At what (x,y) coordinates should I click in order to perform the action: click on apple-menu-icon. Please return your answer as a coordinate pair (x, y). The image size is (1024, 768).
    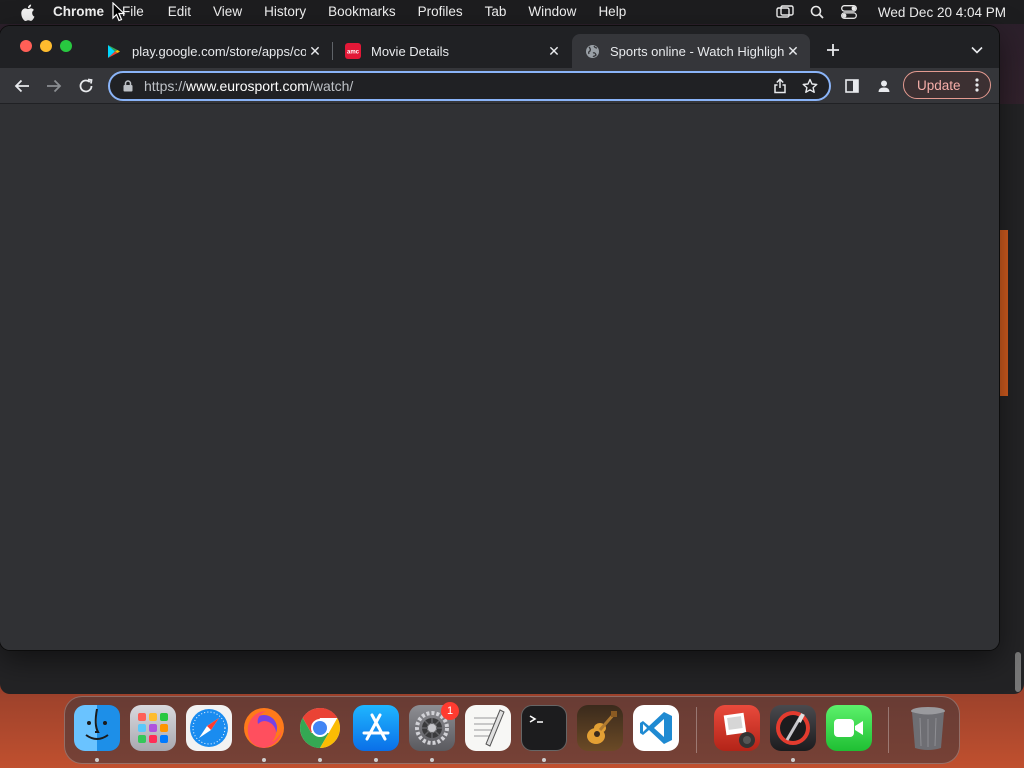
    Looking at the image, I should click on (27, 12).